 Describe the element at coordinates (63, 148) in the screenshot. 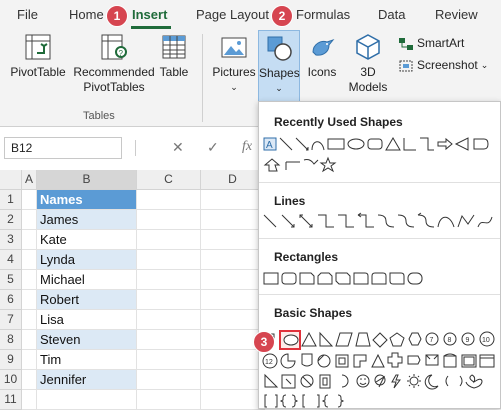

I see `name-box: B12` at that location.